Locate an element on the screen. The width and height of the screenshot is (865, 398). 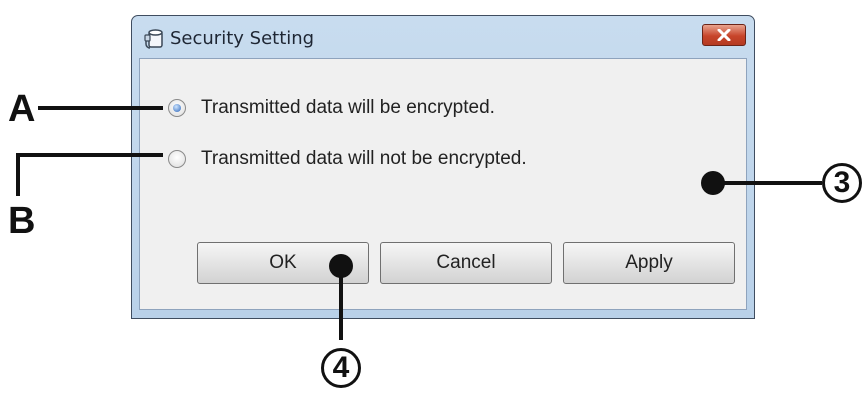
callout-3-dot is located at coordinates (713, 183).